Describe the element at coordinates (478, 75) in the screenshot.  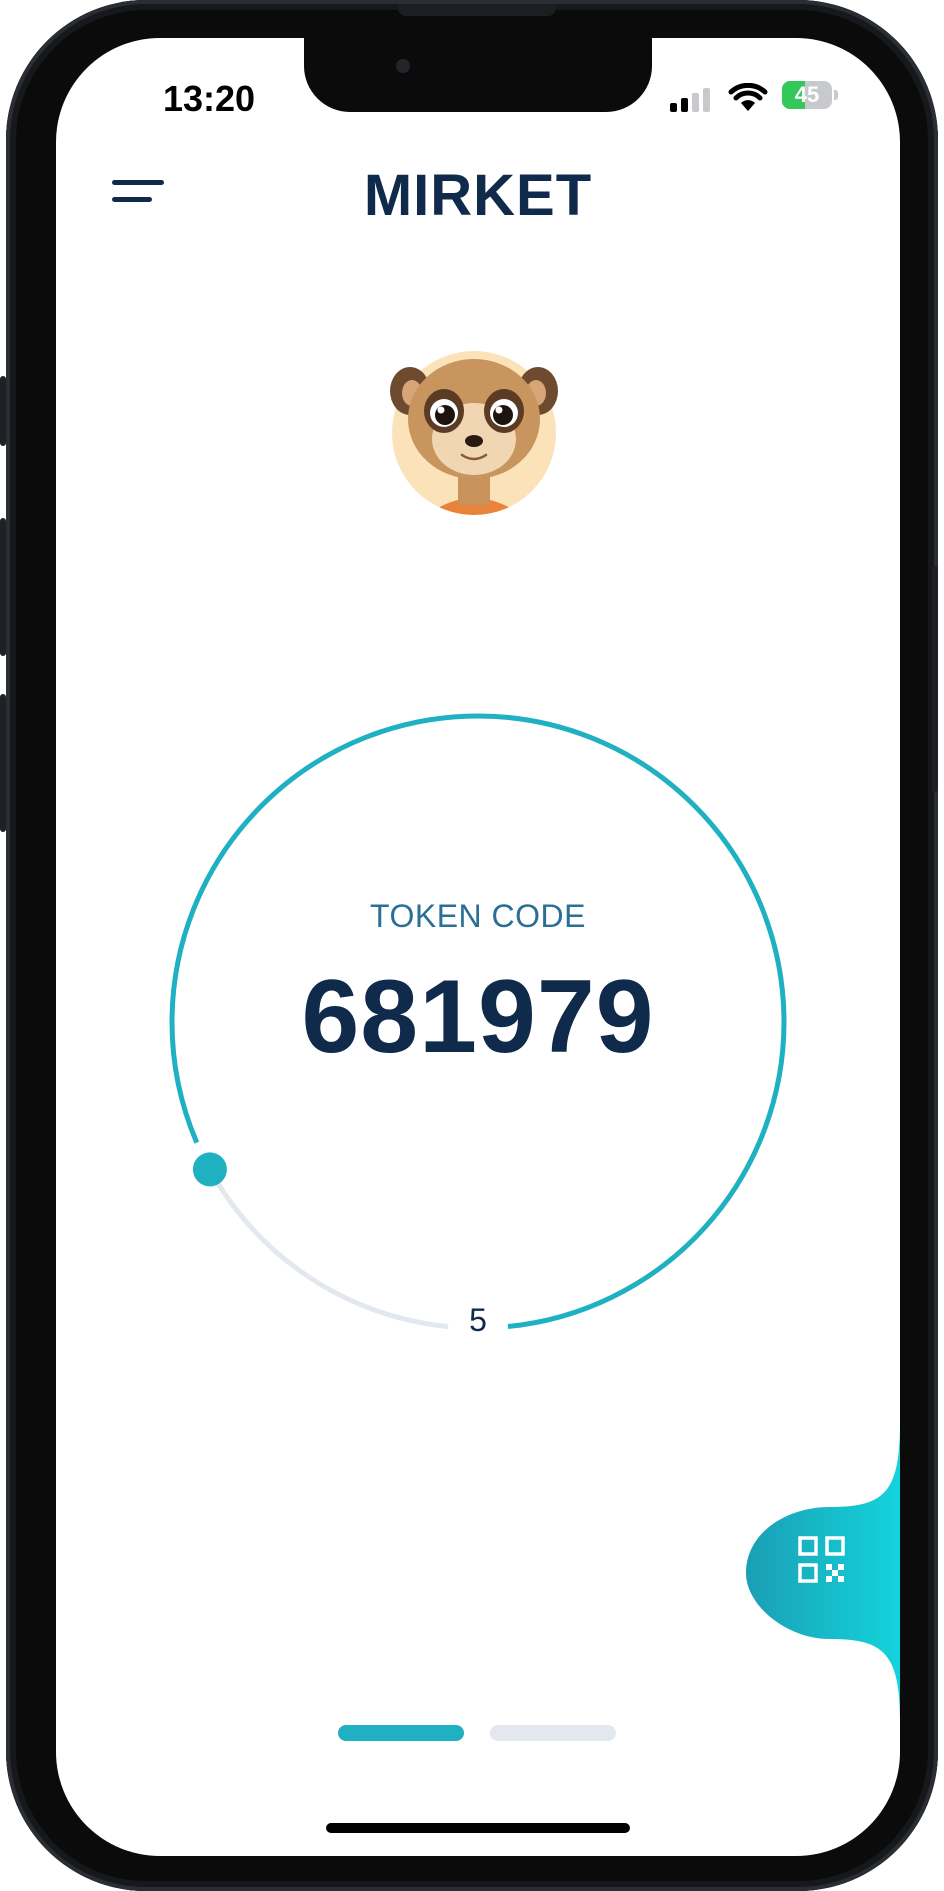
I see `notch` at that location.